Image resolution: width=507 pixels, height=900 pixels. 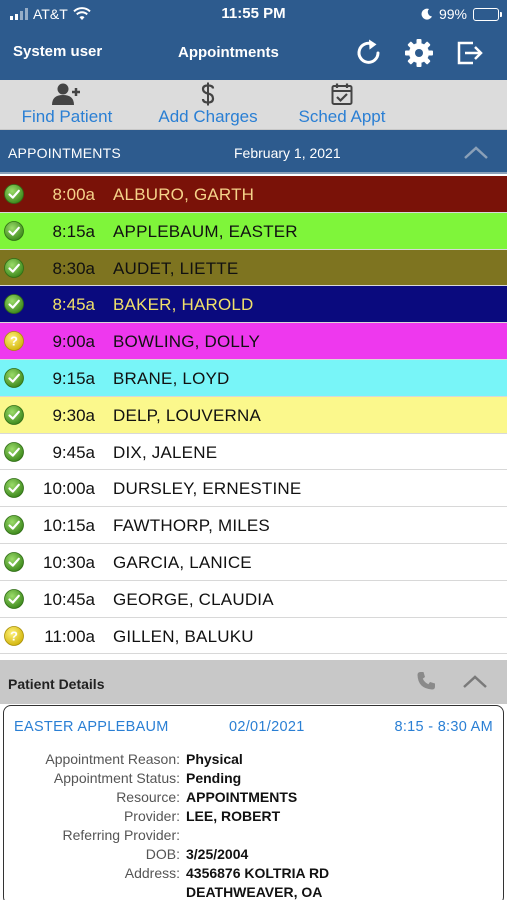 I want to click on appointment-time: 8:15a, so click(x=73, y=231).